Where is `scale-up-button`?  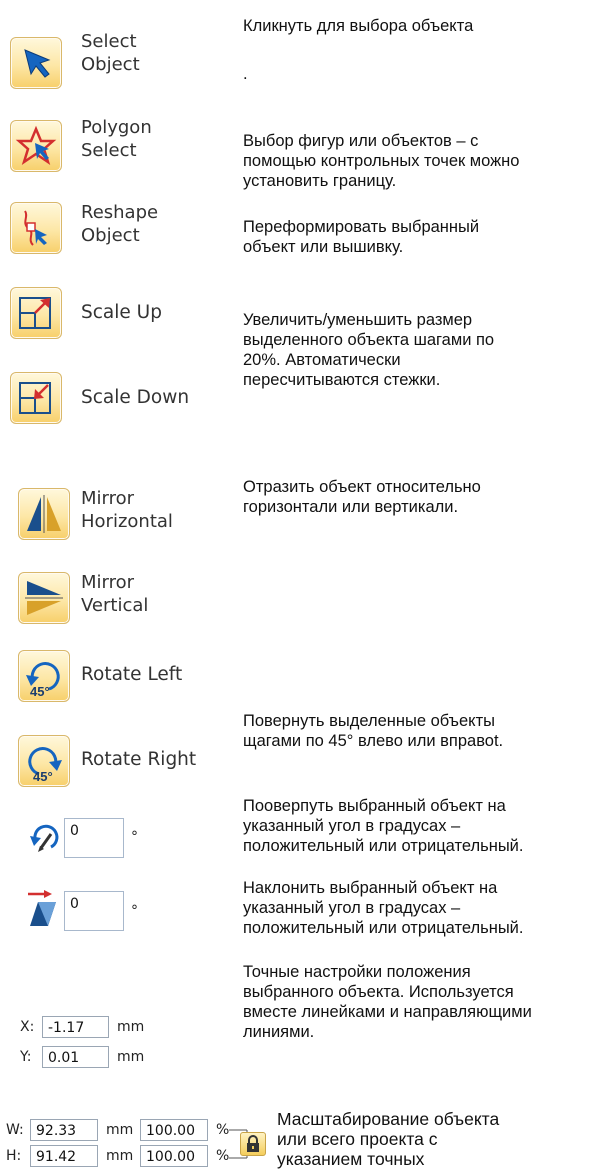 scale-up-button is located at coordinates (36, 313).